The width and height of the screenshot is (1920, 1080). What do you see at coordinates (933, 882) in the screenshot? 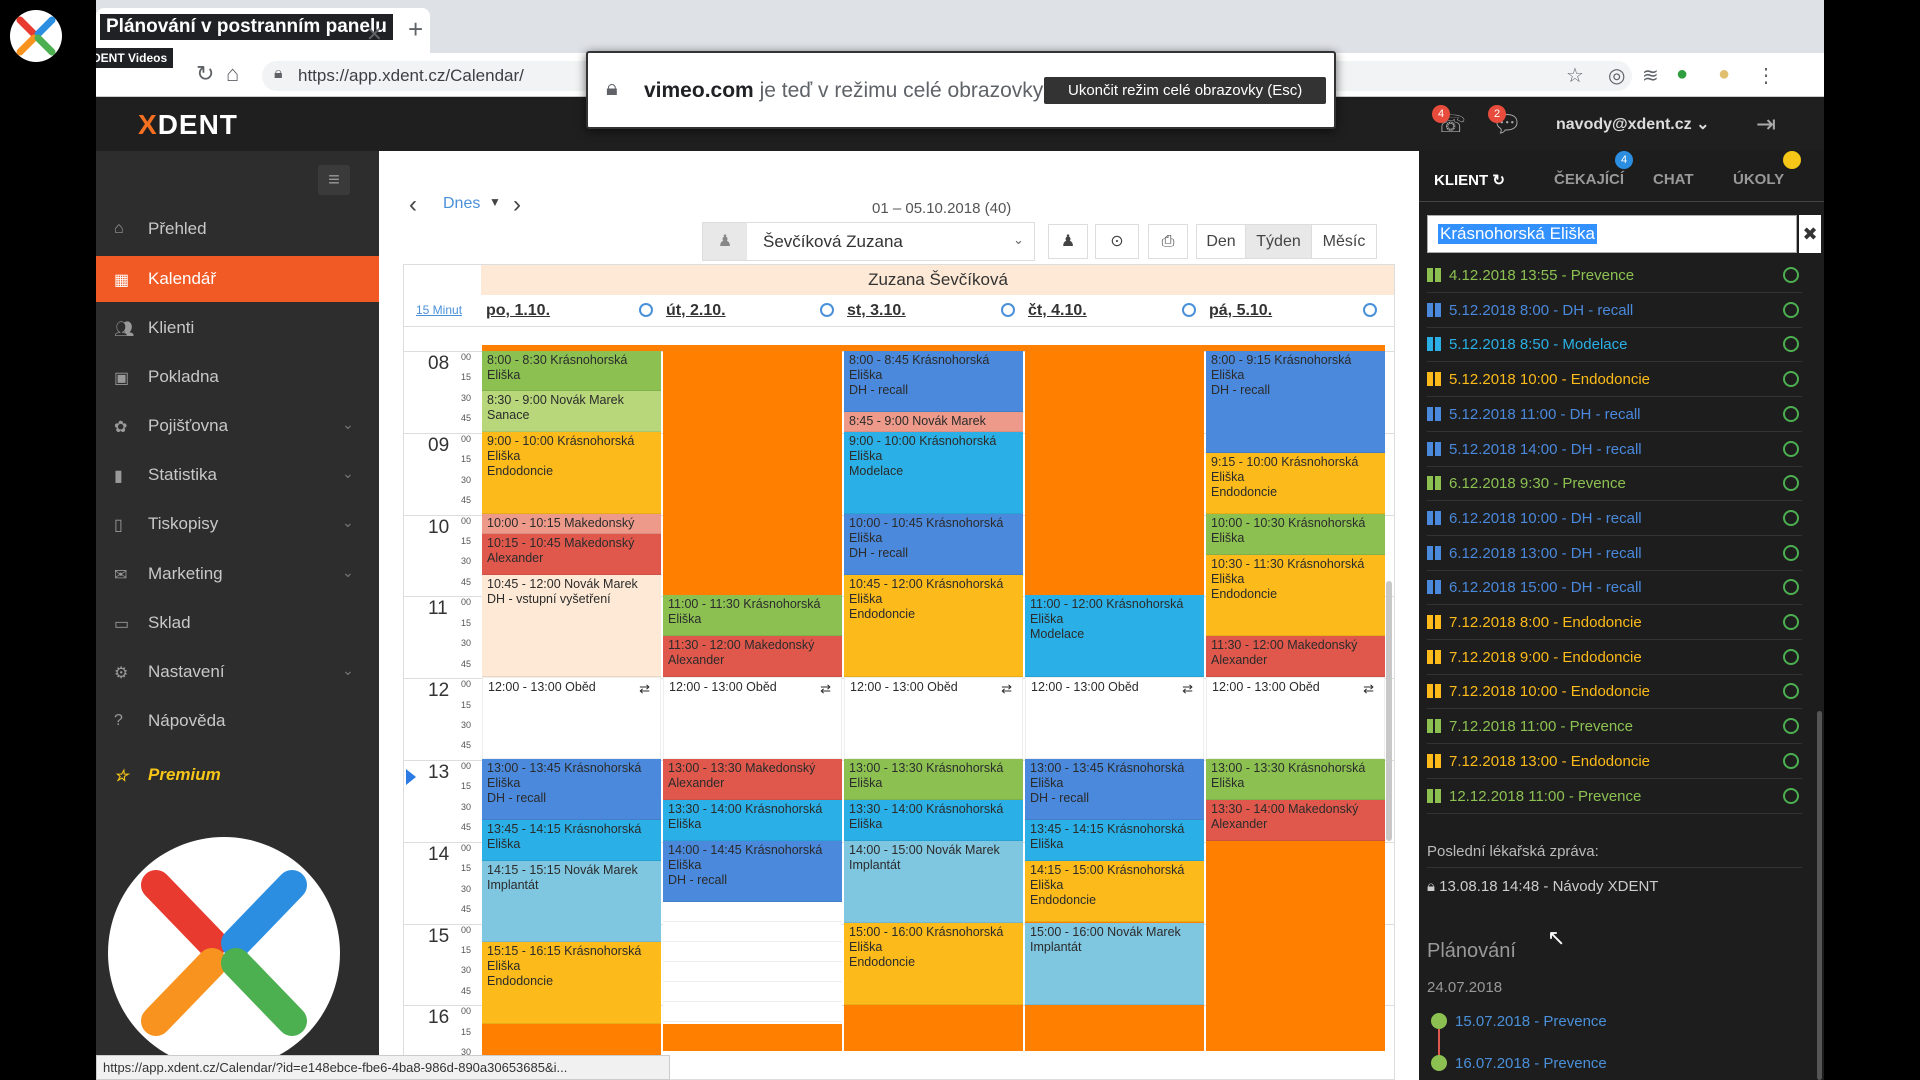
I see `appointment: 14:00 - 15:00 Novák Marek Implantát` at bounding box center [933, 882].